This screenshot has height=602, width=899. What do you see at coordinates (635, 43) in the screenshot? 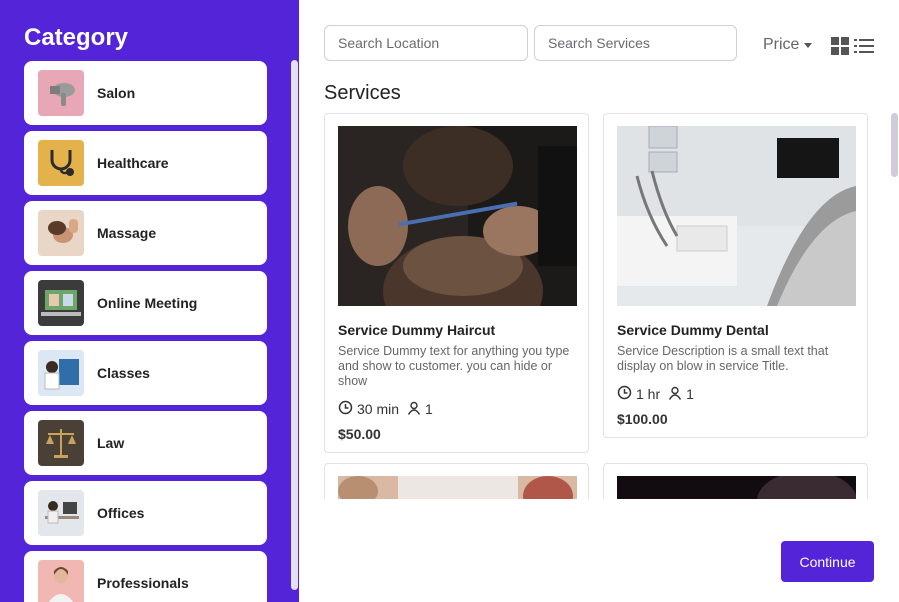
I see `search-services-input` at bounding box center [635, 43].